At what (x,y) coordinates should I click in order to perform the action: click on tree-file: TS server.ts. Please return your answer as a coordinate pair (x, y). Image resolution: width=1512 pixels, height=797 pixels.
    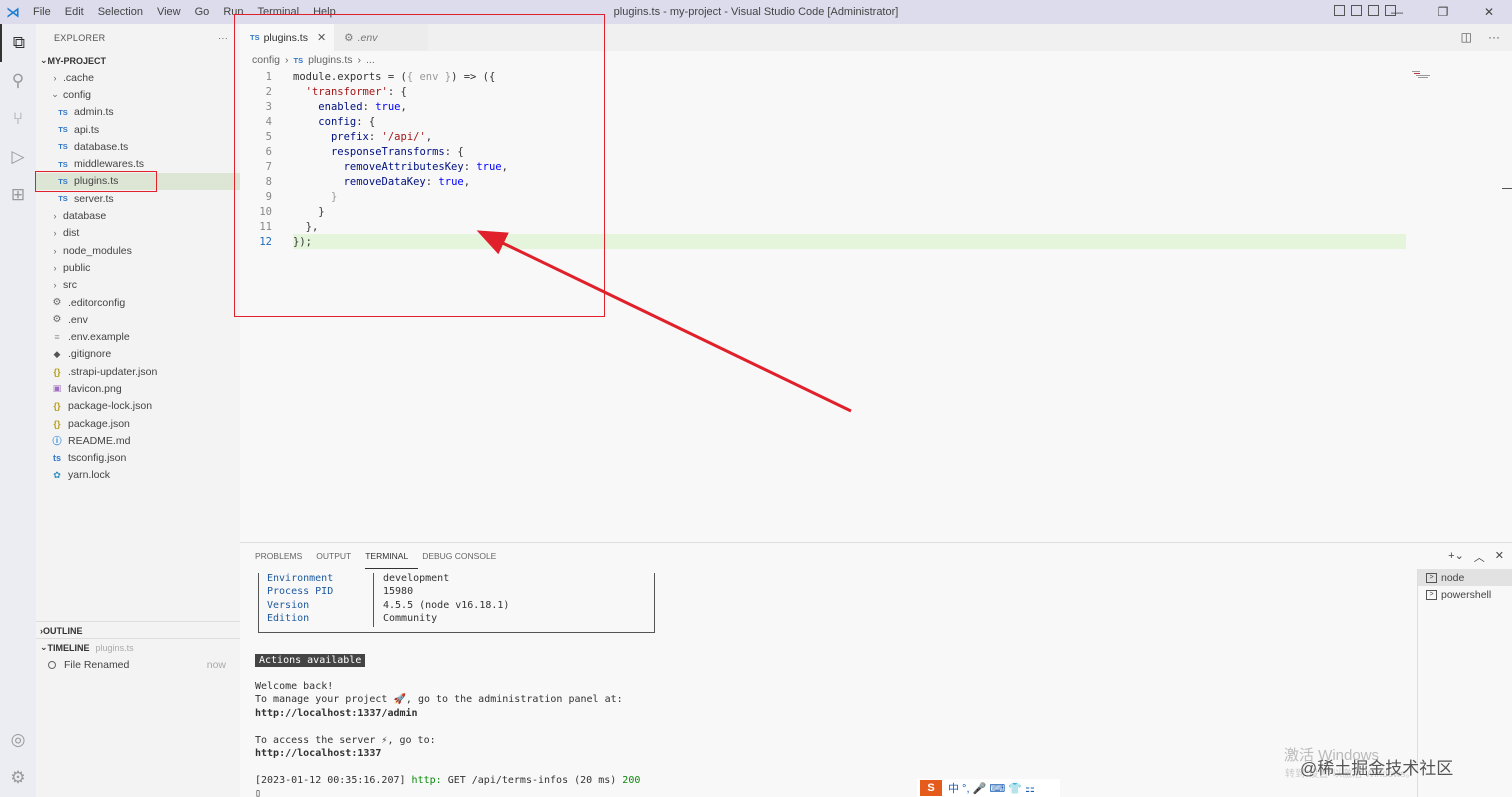
    Looking at the image, I should click on (138, 198).